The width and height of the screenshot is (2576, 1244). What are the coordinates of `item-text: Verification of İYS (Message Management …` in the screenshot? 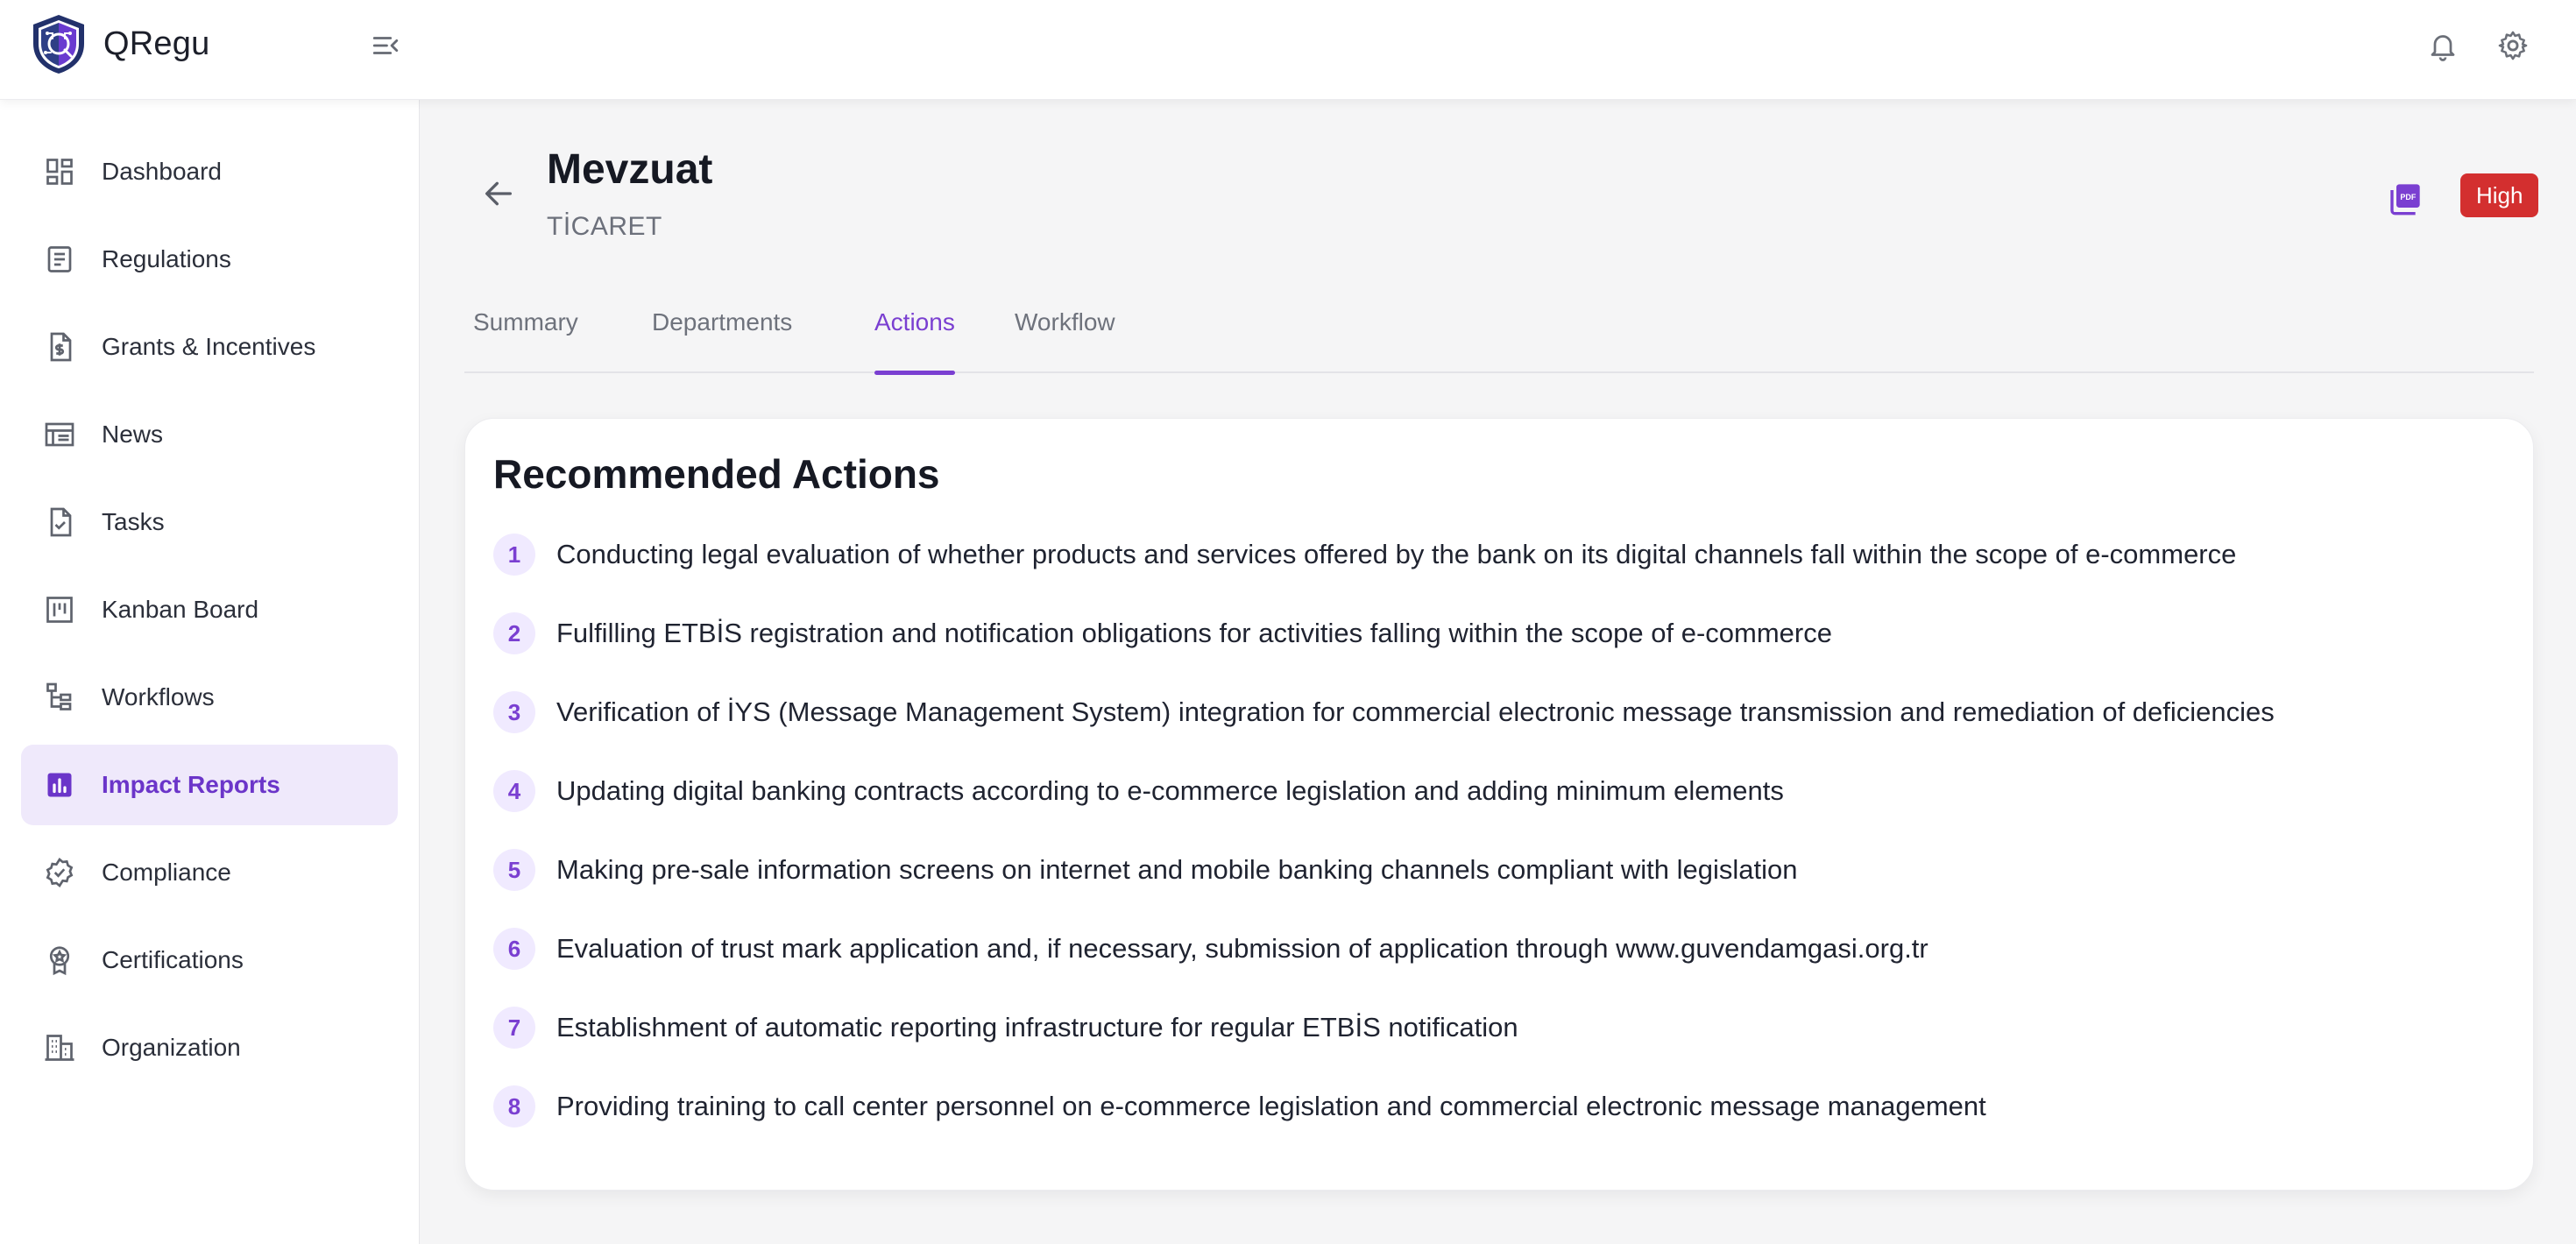 It's located at (1415, 711).